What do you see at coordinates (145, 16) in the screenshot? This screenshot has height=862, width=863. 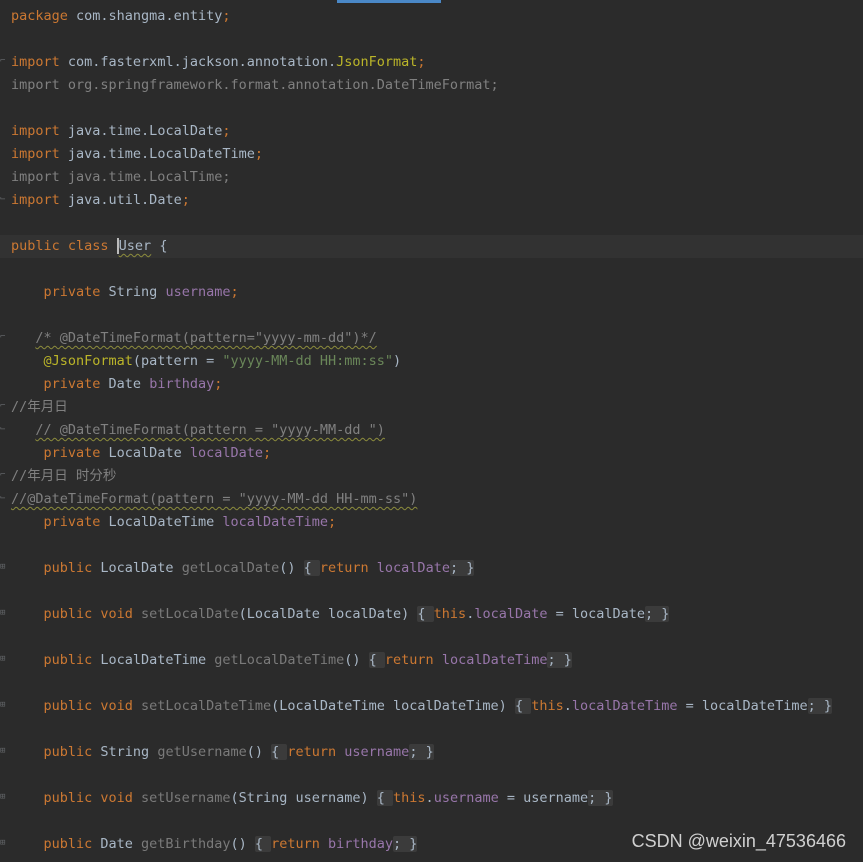 I see `code-token: com.shangma.entity` at bounding box center [145, 16].